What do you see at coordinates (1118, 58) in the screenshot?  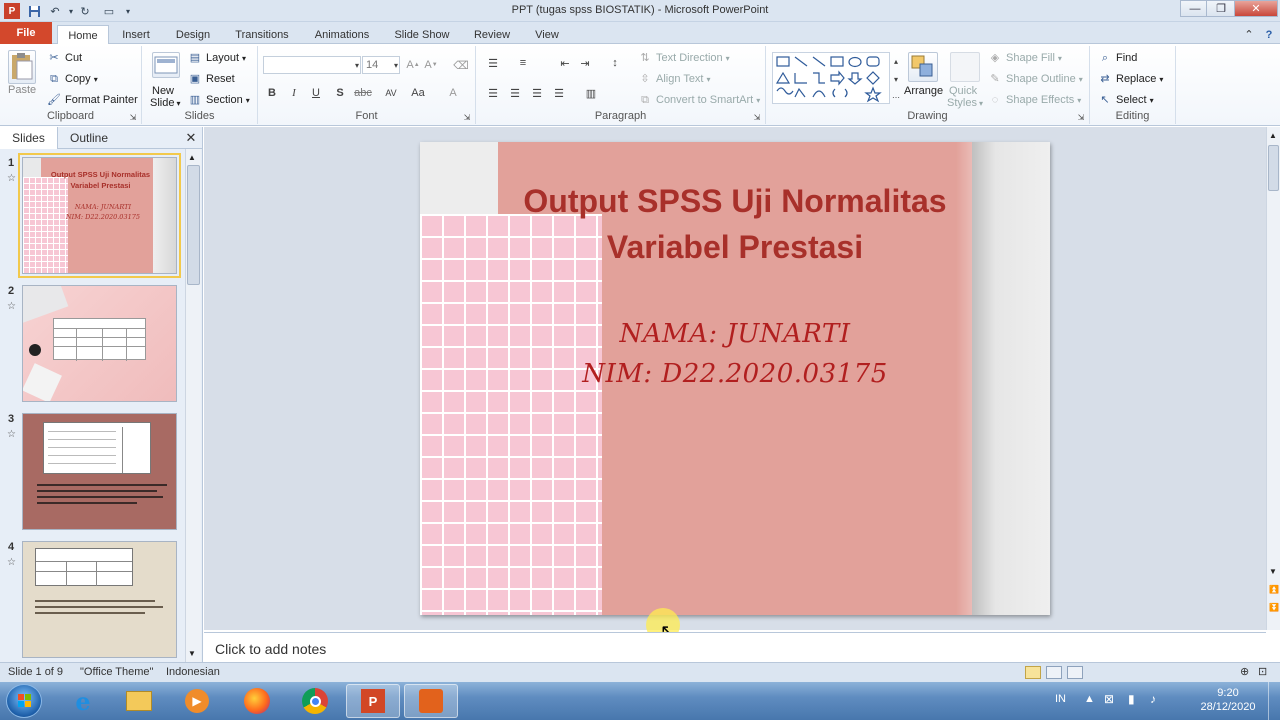 I see `find-button: ⌕ Find` at bounding box center [1118, 58].